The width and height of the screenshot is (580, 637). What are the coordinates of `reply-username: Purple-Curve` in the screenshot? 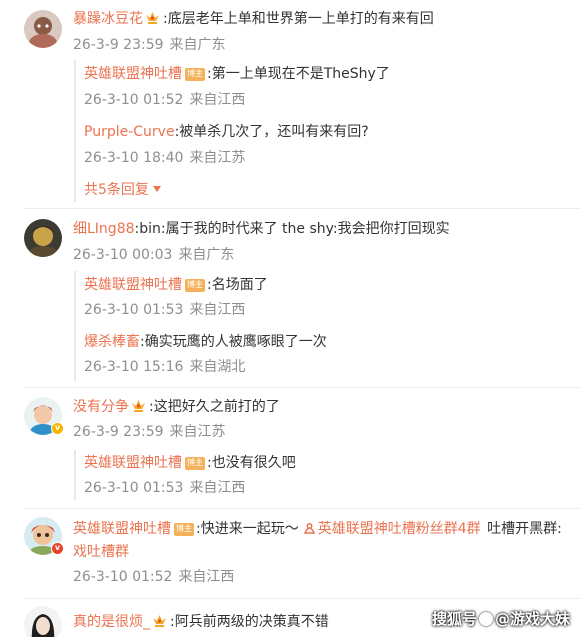 It's located at (129, 132).